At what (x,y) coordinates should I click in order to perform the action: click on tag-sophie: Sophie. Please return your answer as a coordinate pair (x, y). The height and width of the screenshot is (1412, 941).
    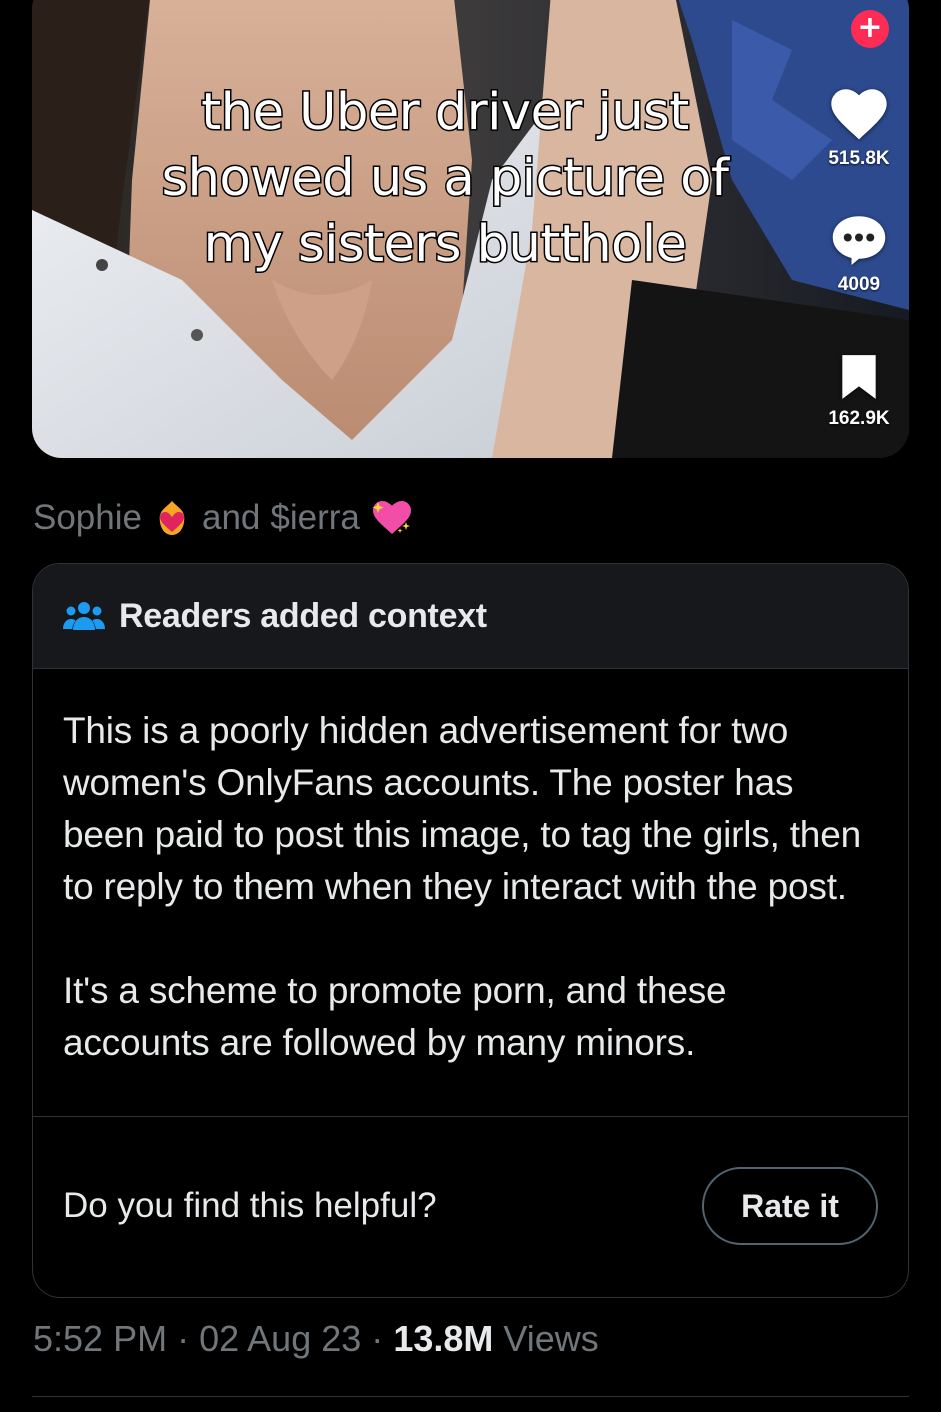
    Looking at the image, I should click on (87, 518).